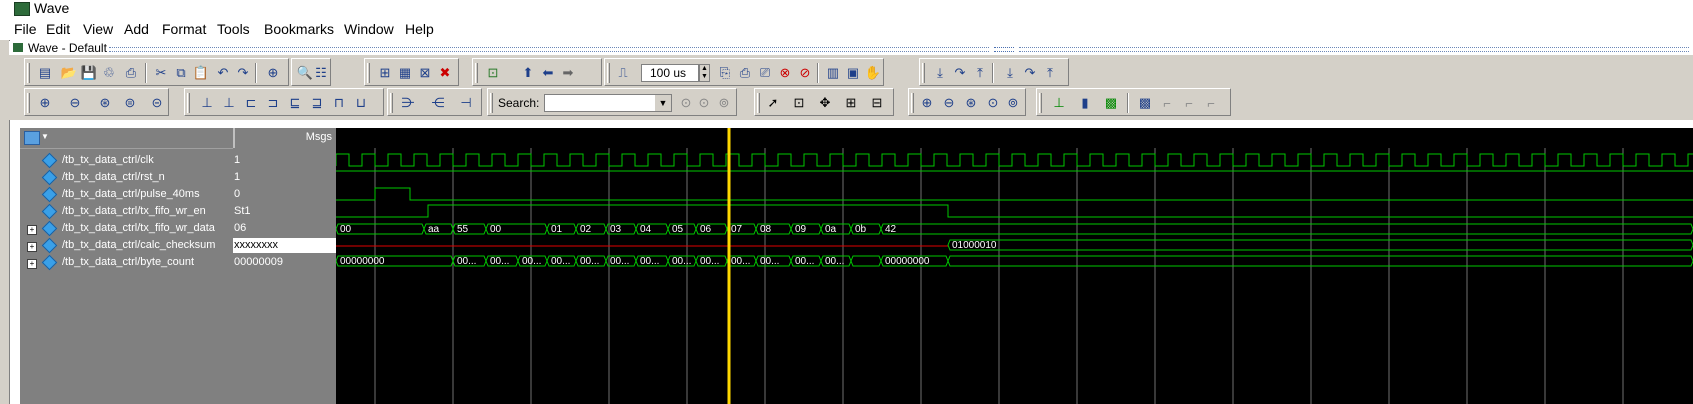 The width and height of the screenshot is (1693, 404). What do you see at coordinates (75, 103) in the screenshot?
I see `delete-cursor-icon: ⊖` at bounding box center [75, 103].